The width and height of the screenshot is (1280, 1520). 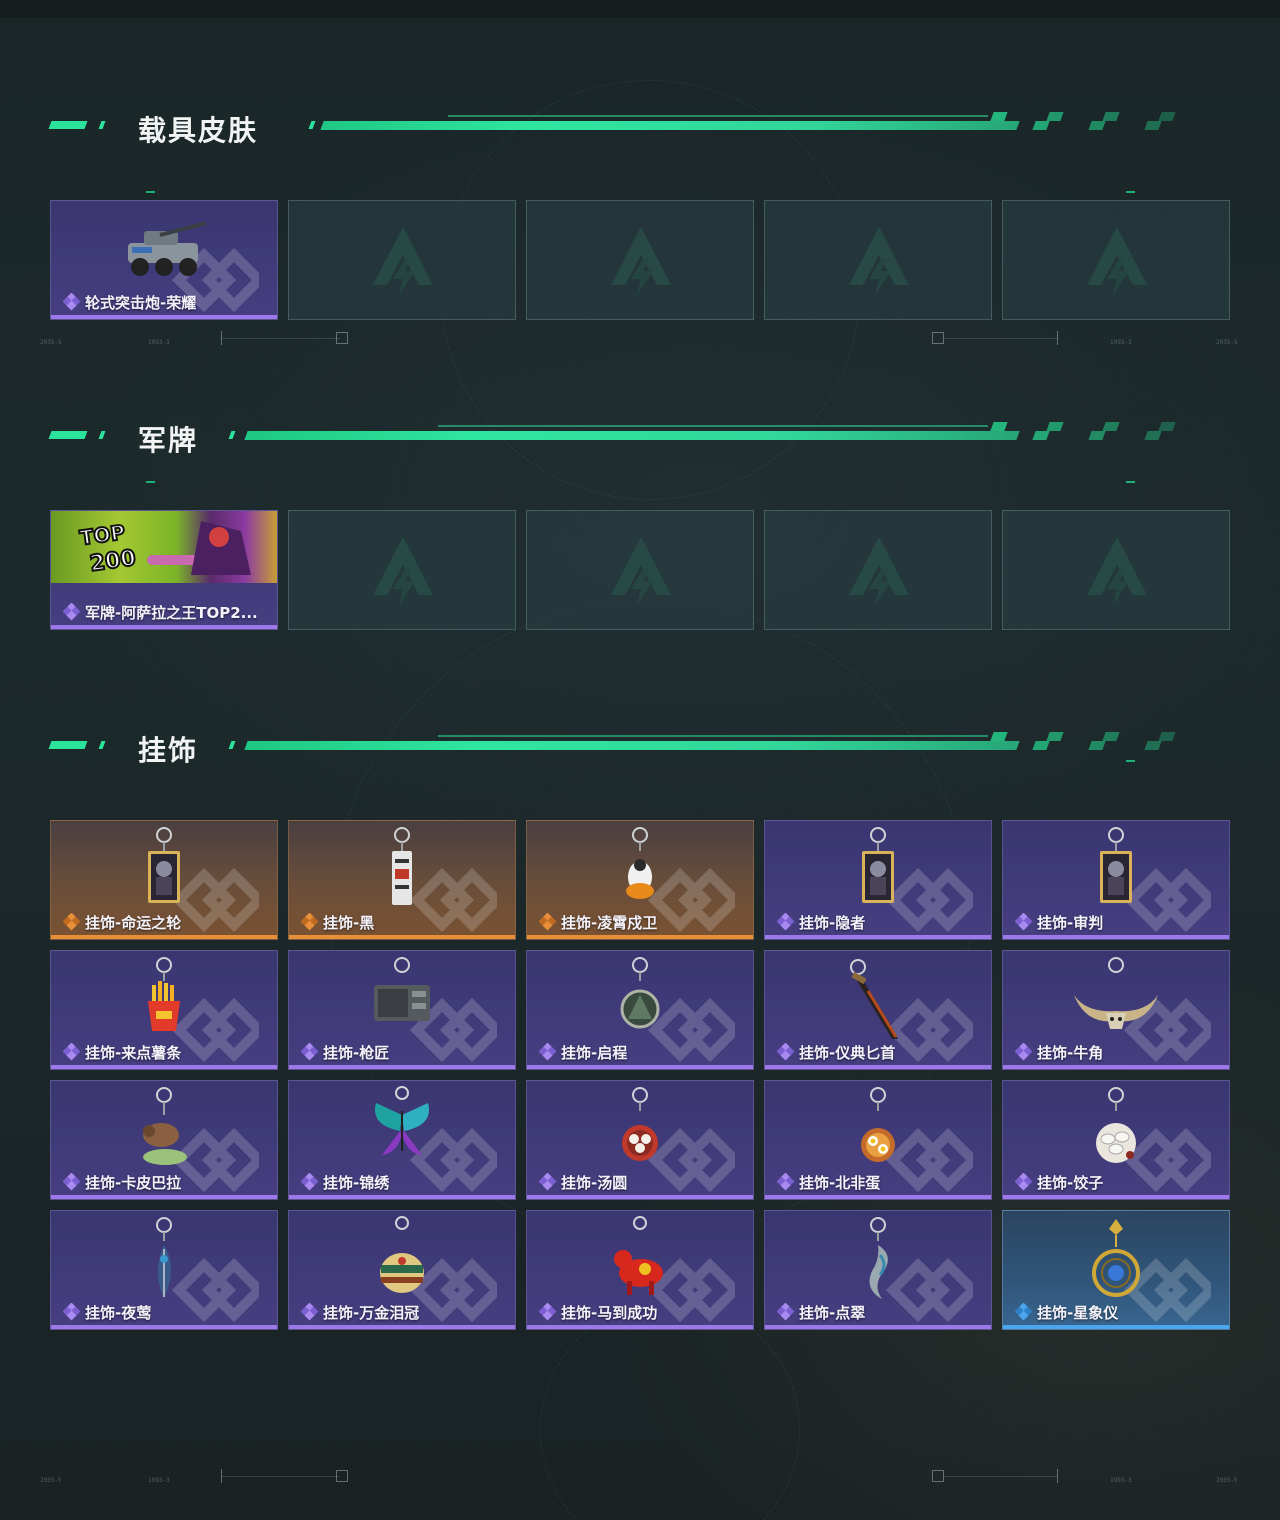 What do you see at coordinates (609, 923) in the screenshot?
I see `item-name: 挂饰-凌霄戍卫` at bounding box center [609, 923].